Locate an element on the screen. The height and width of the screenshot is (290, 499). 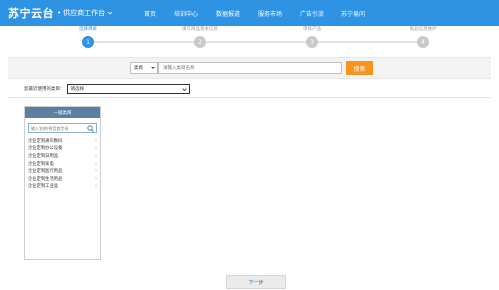
supplier-workbench-label: 供应商工作台 is located at coordinates (84, 13).